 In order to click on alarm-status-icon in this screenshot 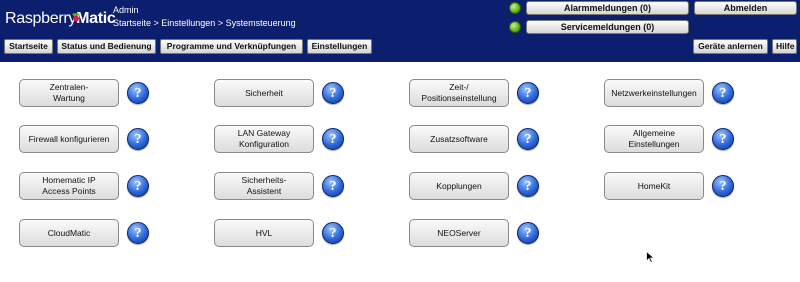, I will do `click(515, 8)`.